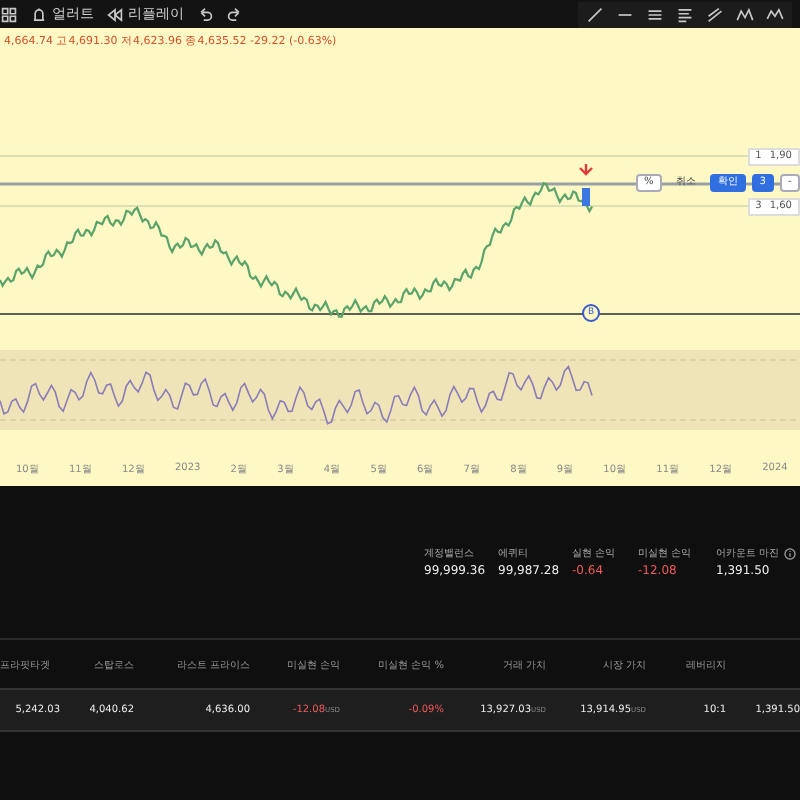 This screenshot has height=800, width=800. What do you see at coordinates (715, 14) in the screenshot?
I see `parallel-lines-icon` at bounding box center [715, 14].